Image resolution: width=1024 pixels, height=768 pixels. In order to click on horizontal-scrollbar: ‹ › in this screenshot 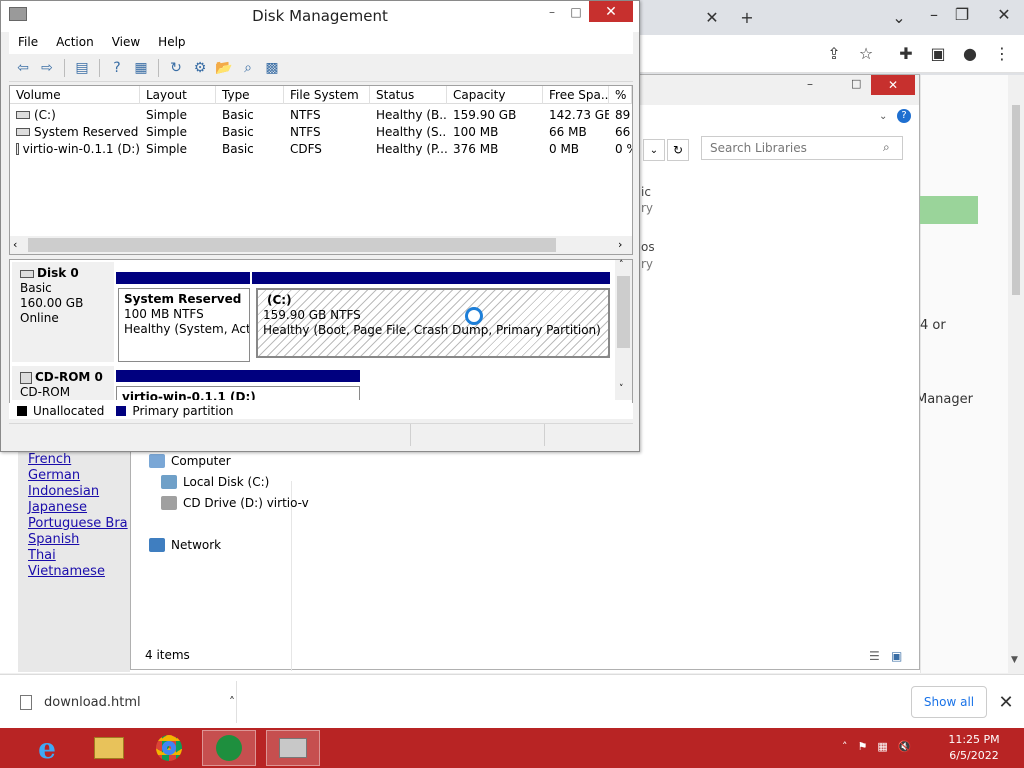, I will do `click(321, 245)`.